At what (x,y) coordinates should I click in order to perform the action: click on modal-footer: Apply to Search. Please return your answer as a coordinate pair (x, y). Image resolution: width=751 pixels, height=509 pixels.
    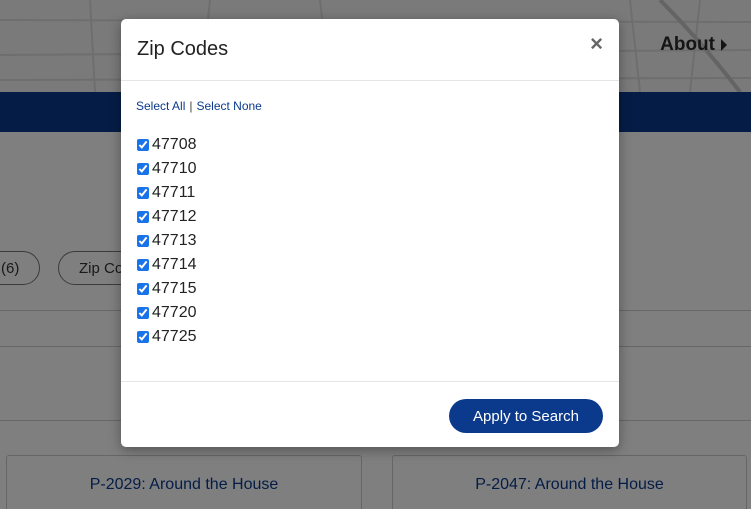
    Looking at the image, I should click on (370, 414).